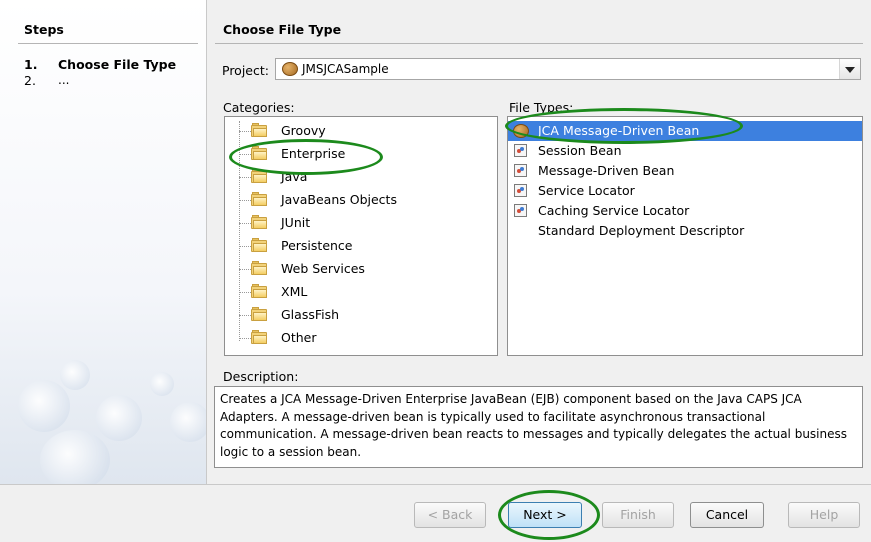 This screenshot has width=871, height=542. I want to click on category-item-junit: JUnit, so click(355, 223).